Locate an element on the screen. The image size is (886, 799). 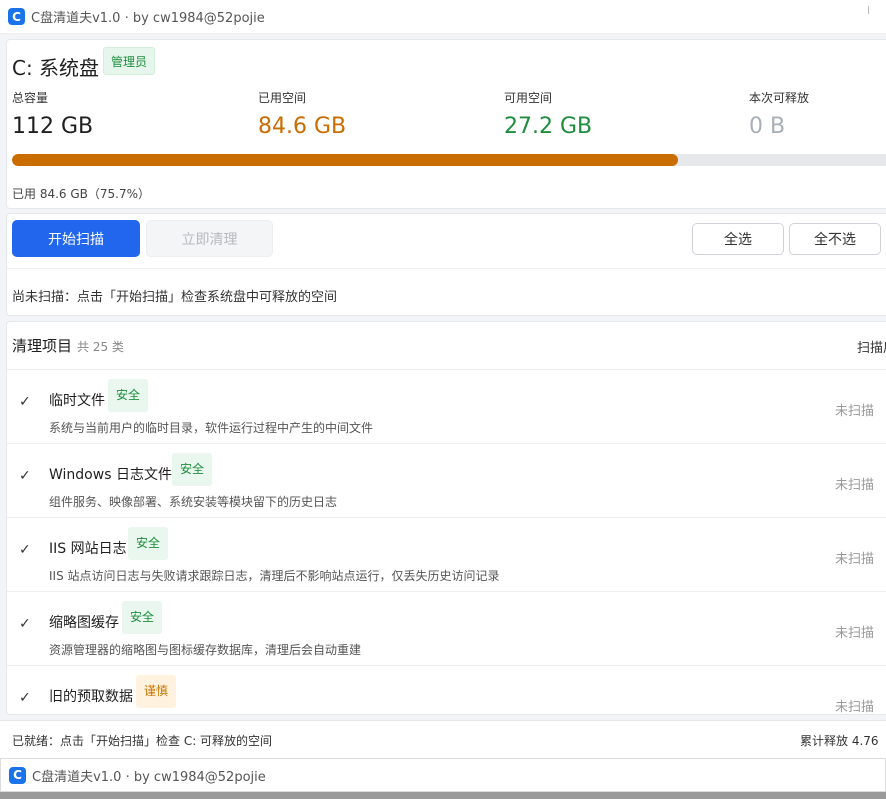
disk-usage-progress-fill is located at coordinates (345, 160).